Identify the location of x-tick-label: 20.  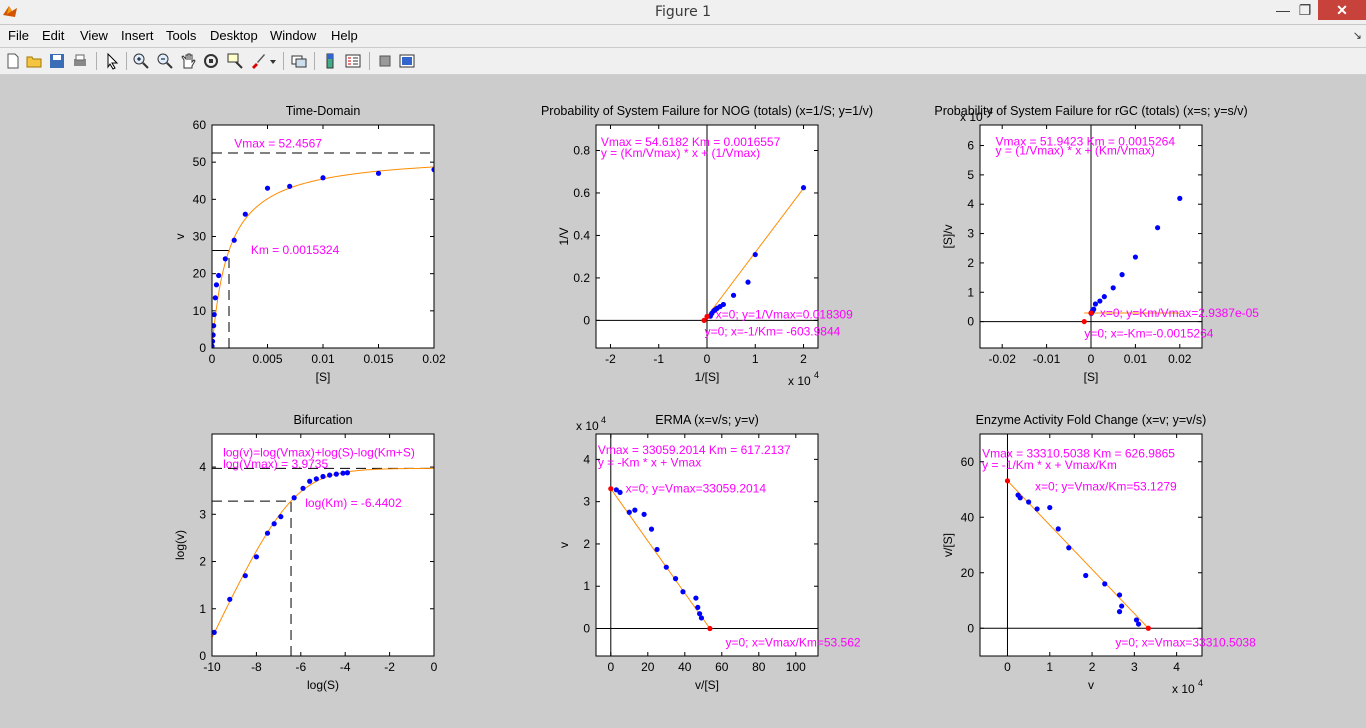
(648, 667).